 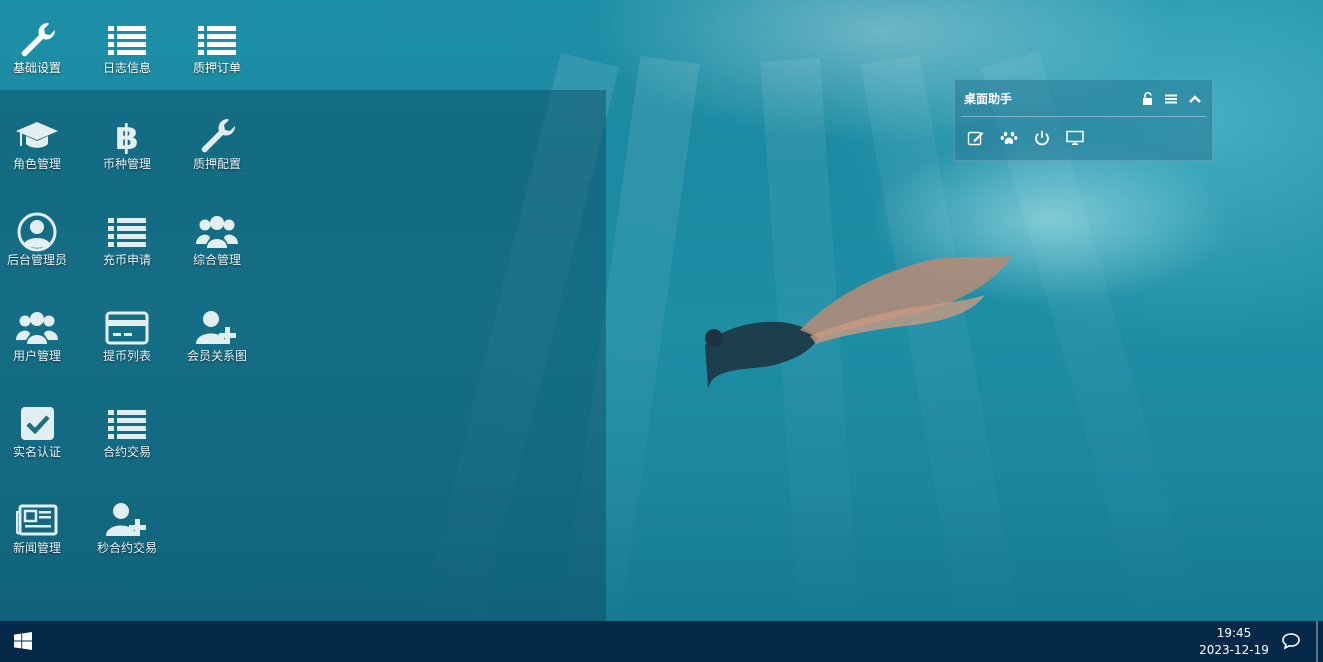 I want to click on desktop-icon-label: 秒合约交易, so click(x=126, y=548).